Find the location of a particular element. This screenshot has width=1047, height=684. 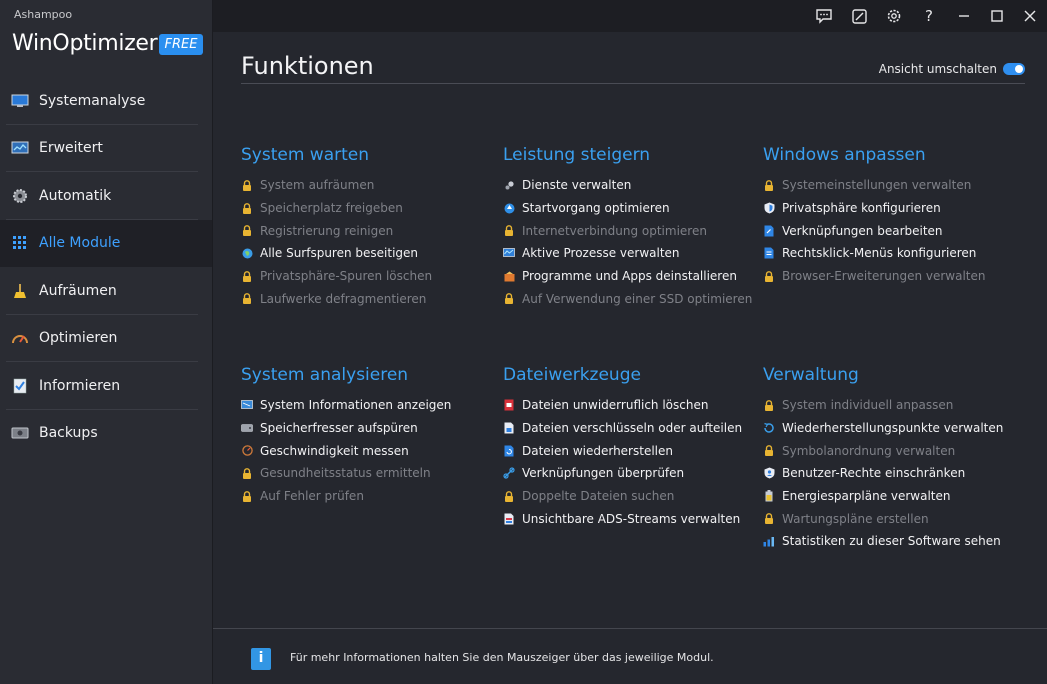

module-item-locked: Symbolanordnung verwalten is located at coordinates (893, 450).